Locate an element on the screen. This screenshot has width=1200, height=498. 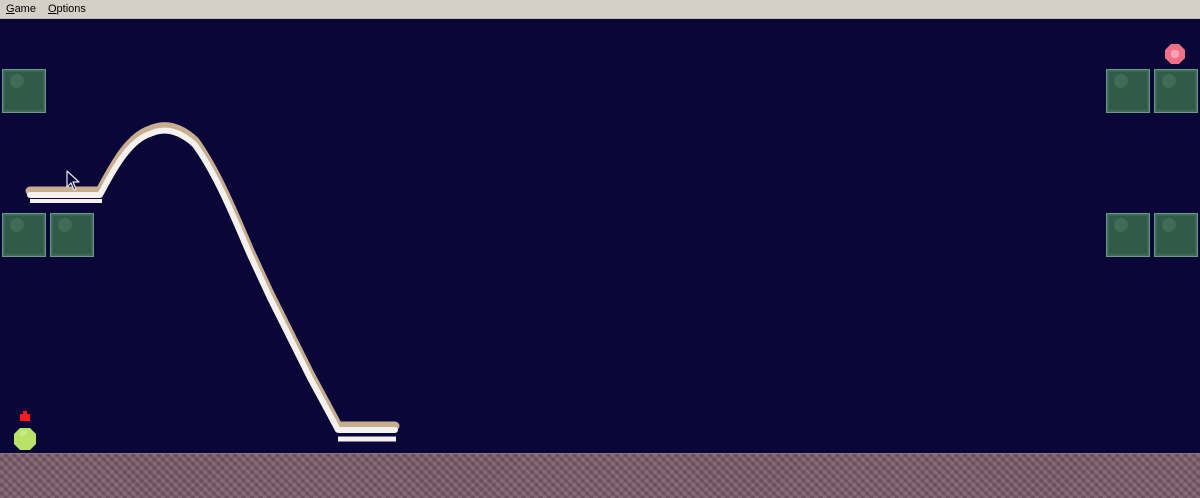
menu-options: Options is located at coordinates (67, 9).